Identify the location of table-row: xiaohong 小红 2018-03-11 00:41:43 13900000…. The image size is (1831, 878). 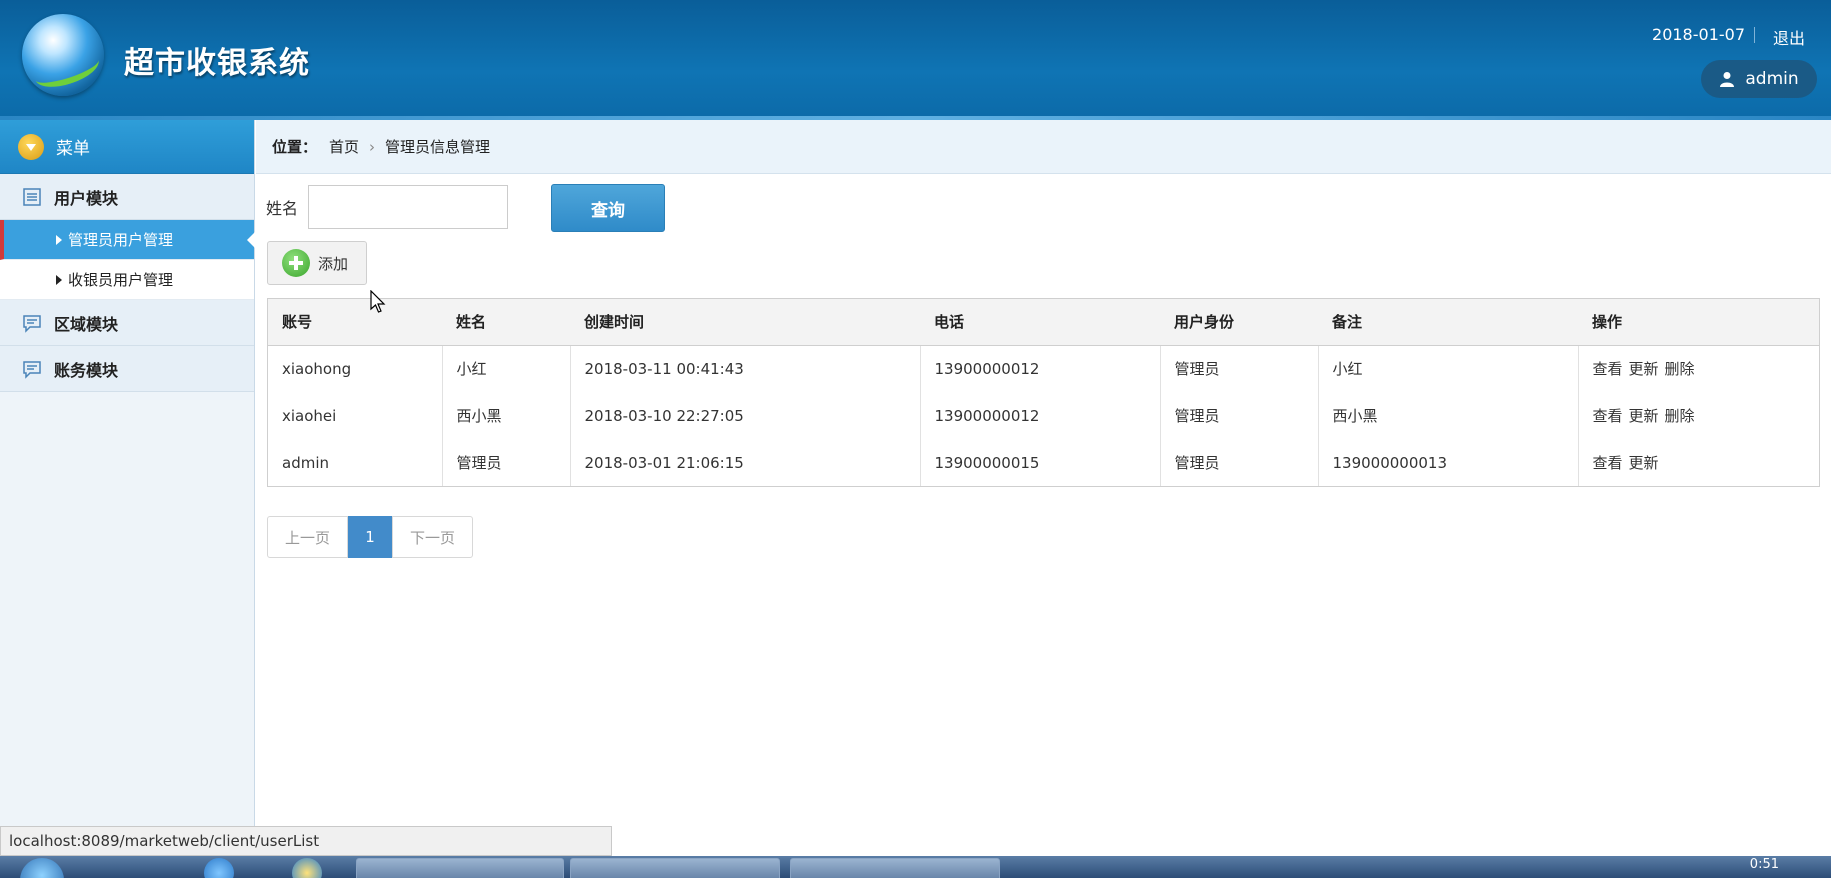
(1043, 368).